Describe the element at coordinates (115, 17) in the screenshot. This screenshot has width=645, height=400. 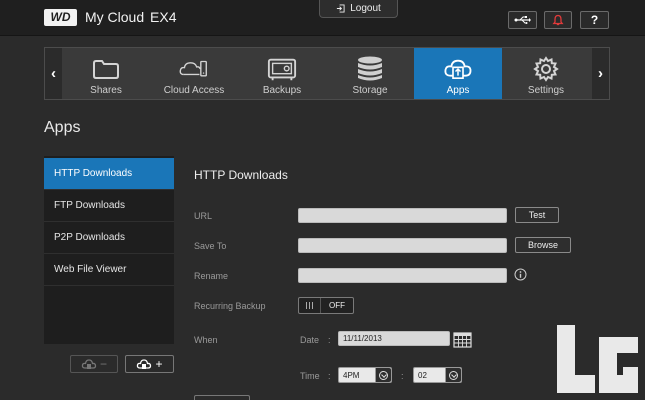
I see `app-name: My Cloud` at that location.